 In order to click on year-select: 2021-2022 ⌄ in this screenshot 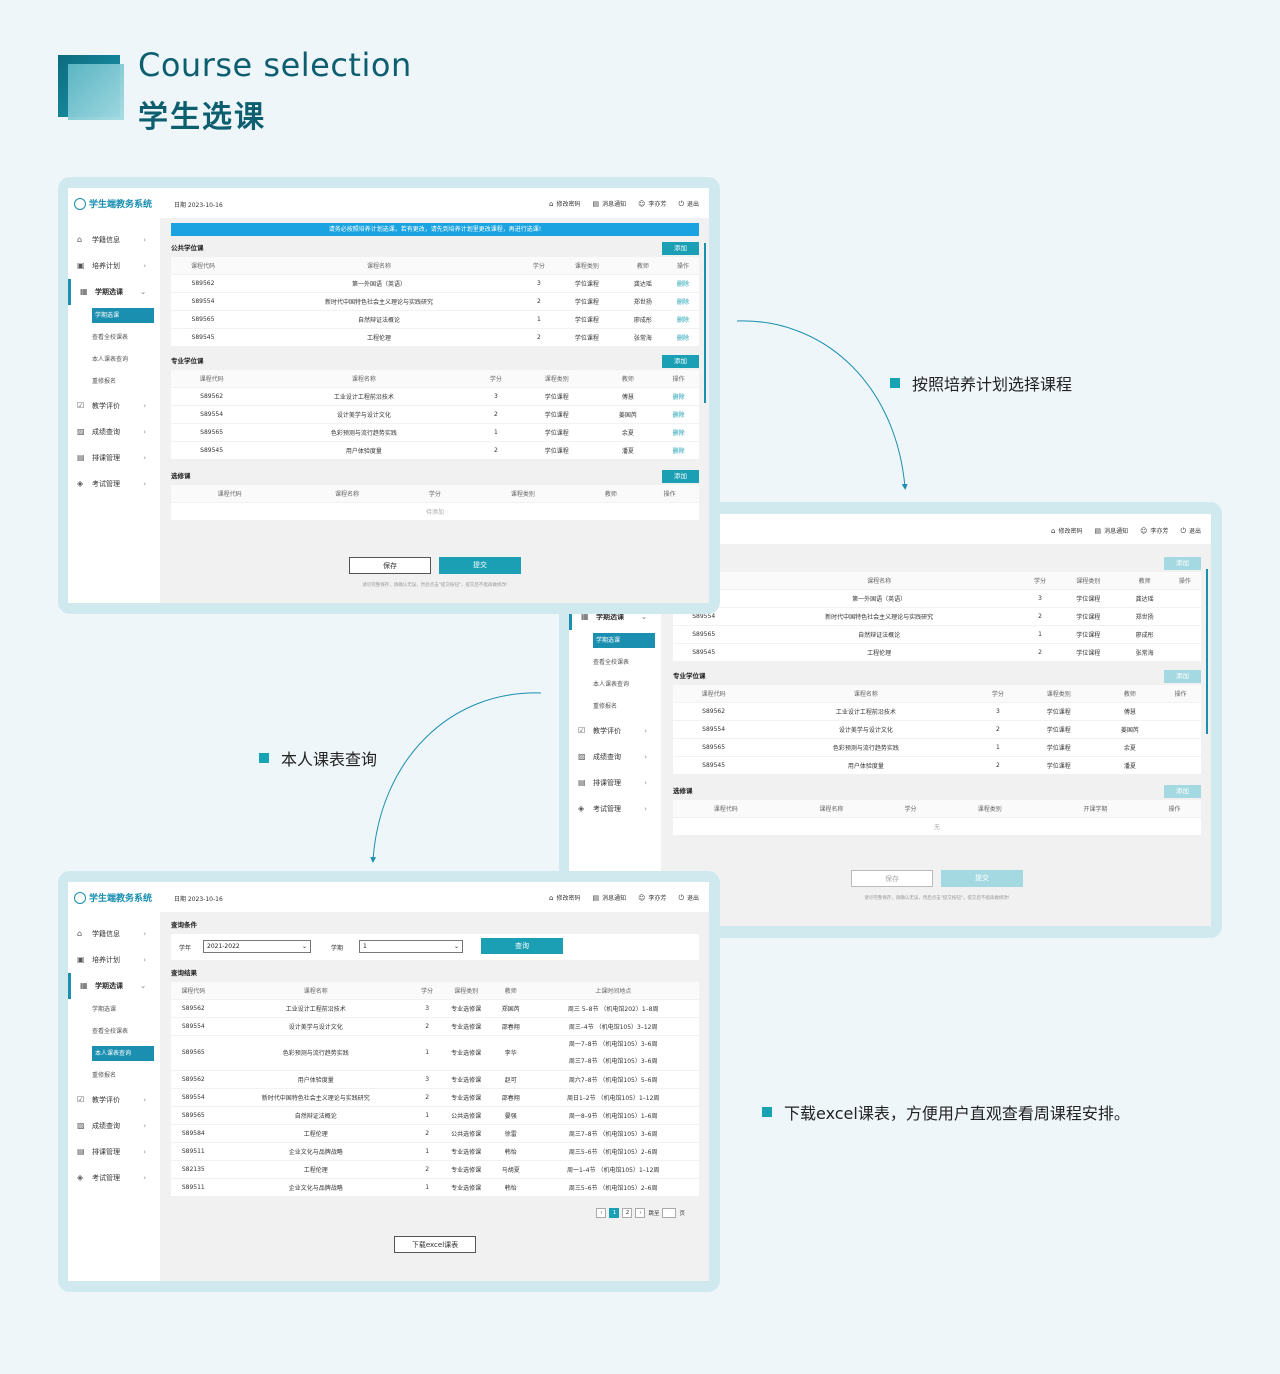, I will do `click(257, 946)`.